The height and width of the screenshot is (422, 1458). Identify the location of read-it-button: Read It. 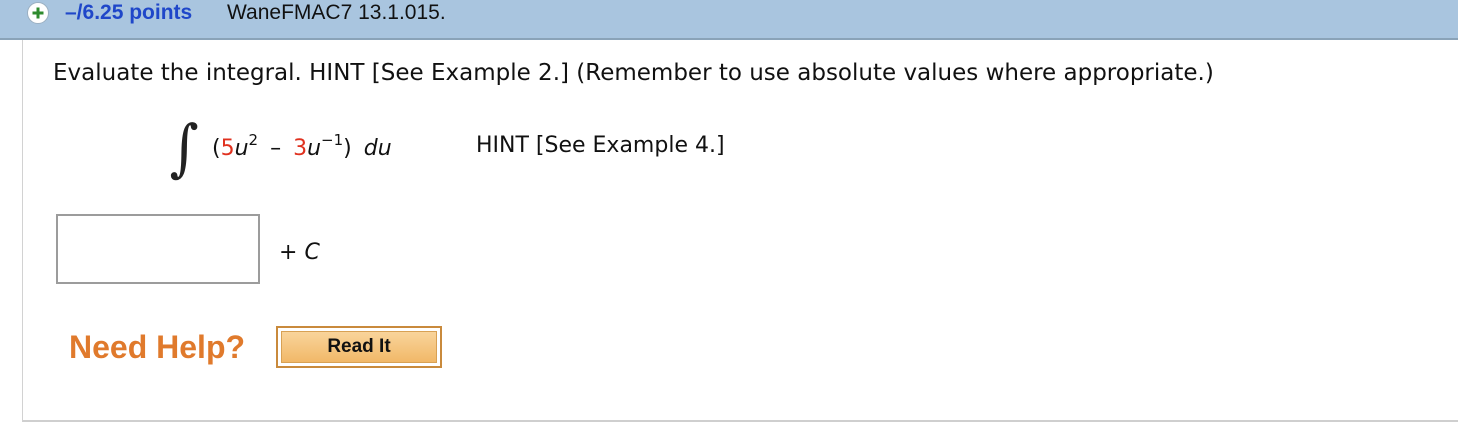
(359, 347).